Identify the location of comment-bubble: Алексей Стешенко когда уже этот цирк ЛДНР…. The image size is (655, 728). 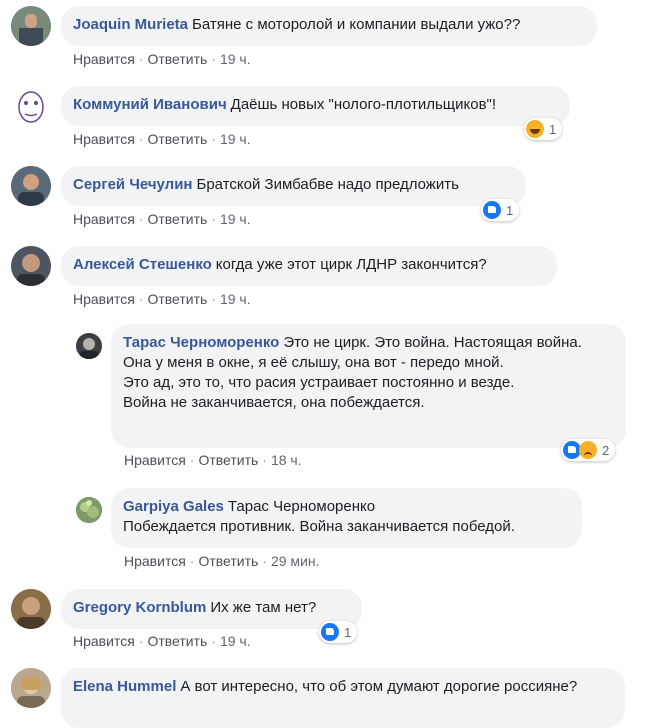
(309, 266).